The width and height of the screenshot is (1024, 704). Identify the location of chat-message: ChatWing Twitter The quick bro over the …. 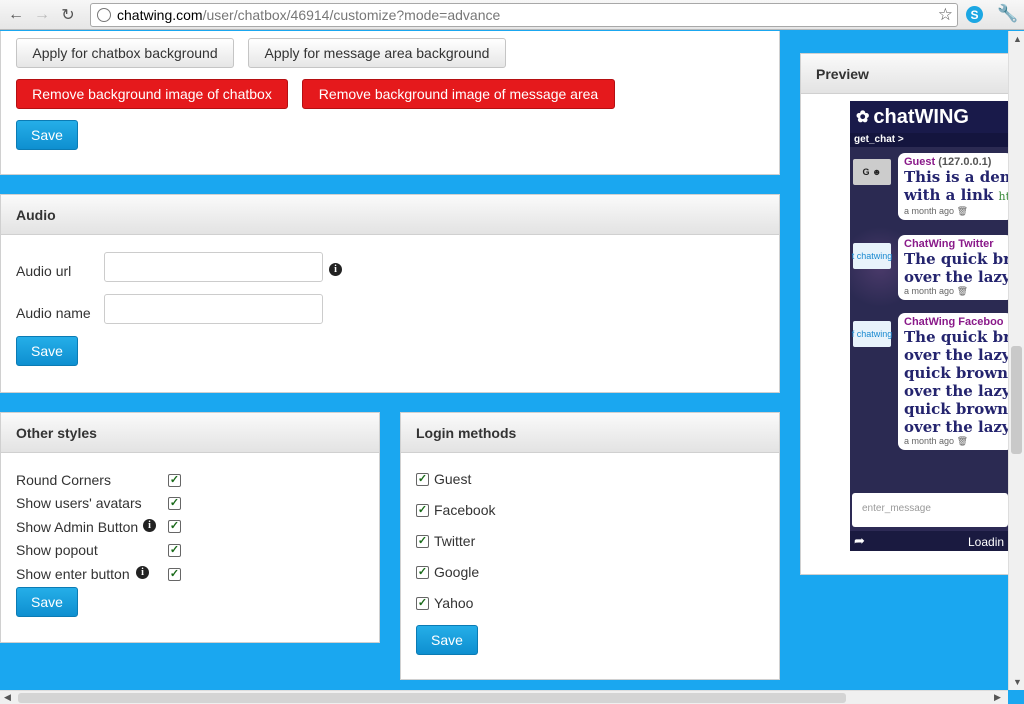
(953, 267).